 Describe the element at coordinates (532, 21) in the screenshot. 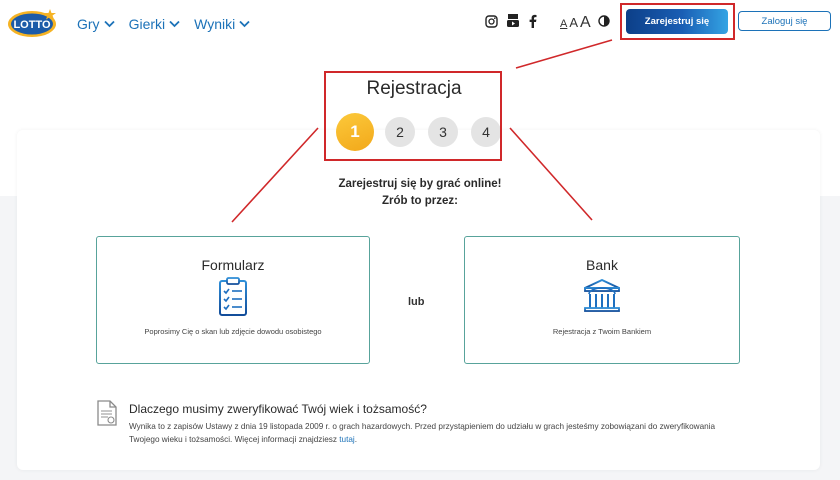

I see `facebook-icon` at that location.